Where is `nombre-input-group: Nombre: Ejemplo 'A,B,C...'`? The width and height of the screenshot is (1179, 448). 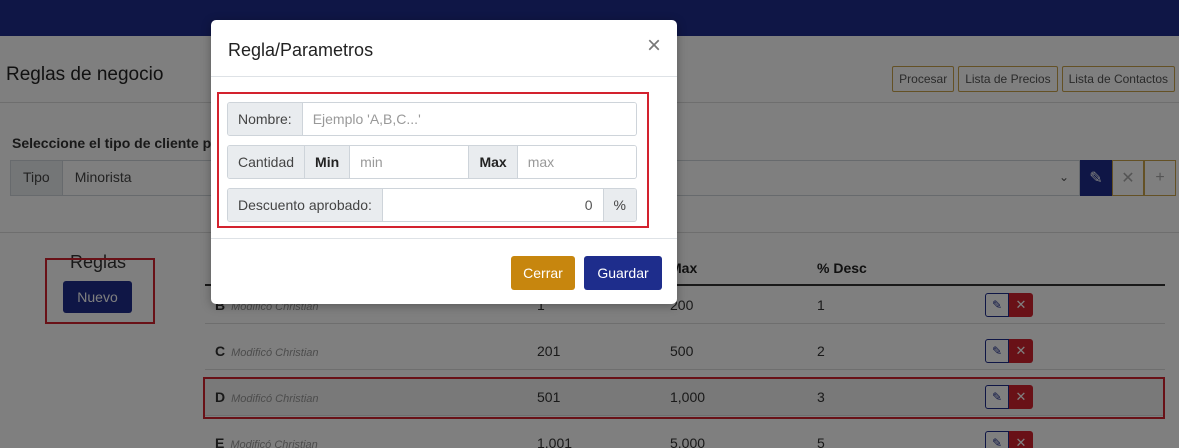 nombre-input-group: Nombre: Ejemplo 'A,B,C...' is located at coordinates (432, 119).